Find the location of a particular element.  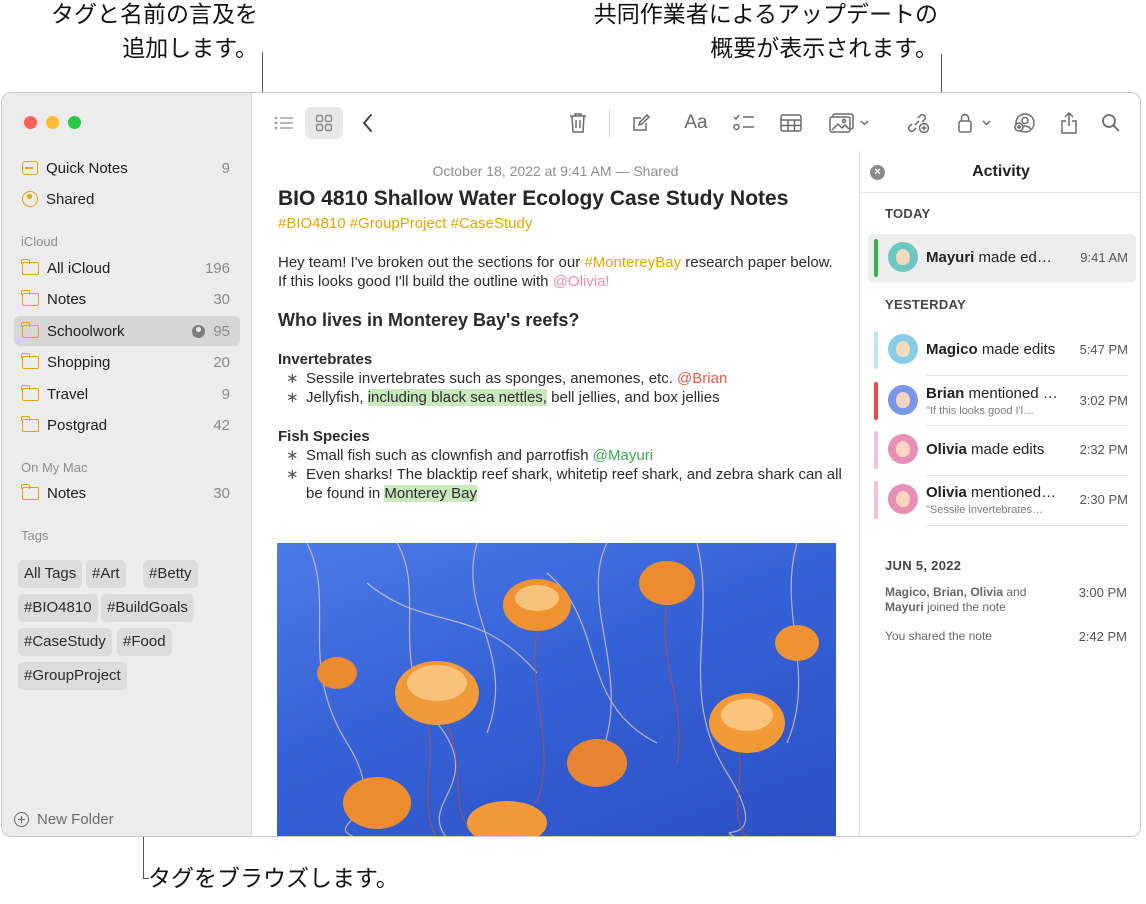

callout-browse-tags: タグをブラウズします。 is located at coordinates (273, 879).